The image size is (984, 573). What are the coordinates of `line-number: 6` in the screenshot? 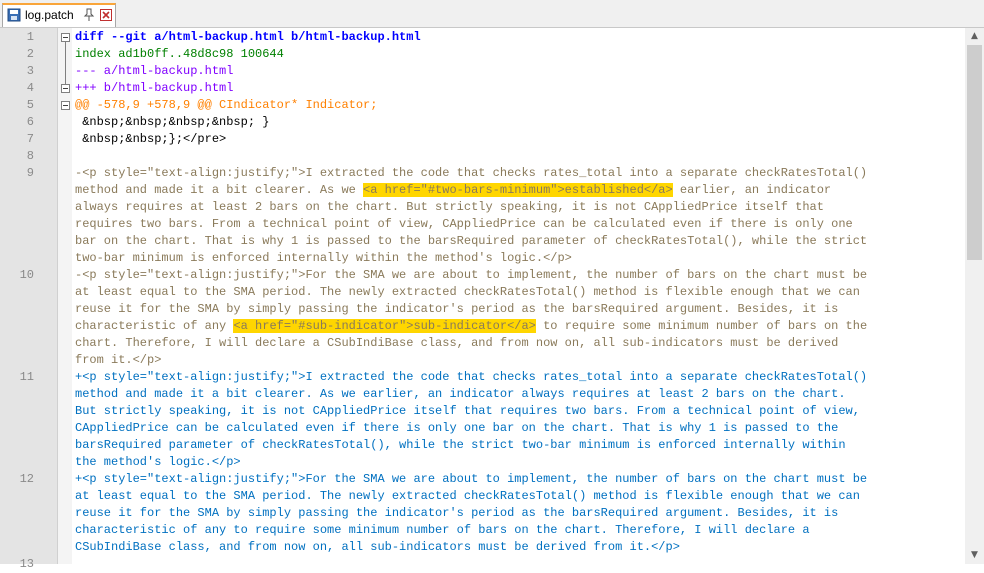 It's located at (30, 122).